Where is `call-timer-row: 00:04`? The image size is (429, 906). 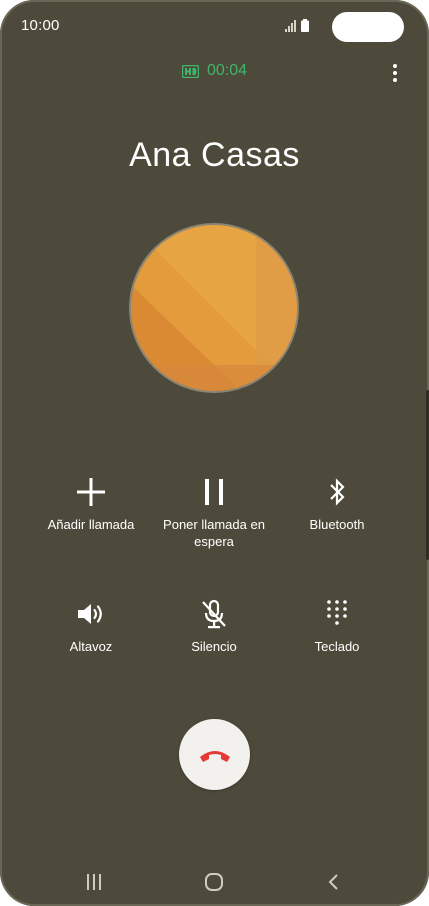
call-timer-row: 00:04 is located at coordinates (214, 71).